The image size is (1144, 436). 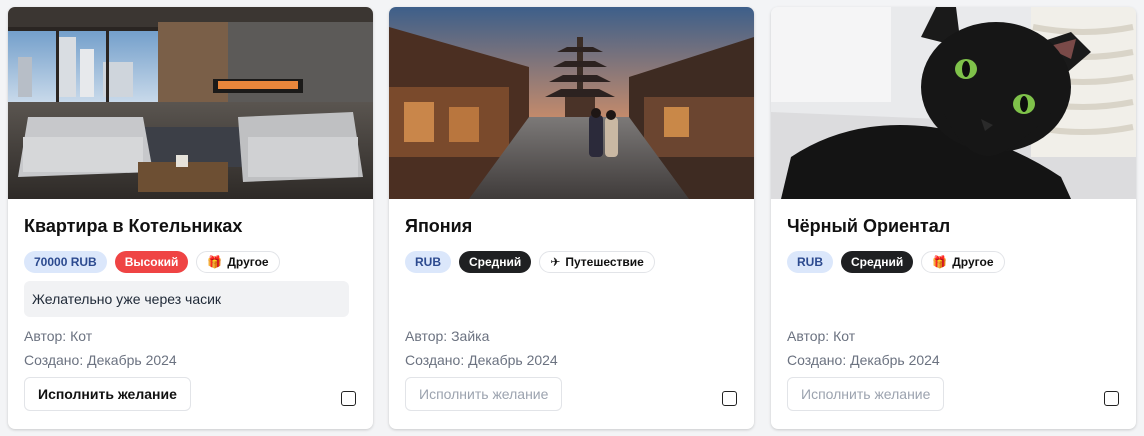 What do you see at coordinates (555, 262) in the screenshot?
I see `airplane-icon: ✈` at bounding box center [555, 262].